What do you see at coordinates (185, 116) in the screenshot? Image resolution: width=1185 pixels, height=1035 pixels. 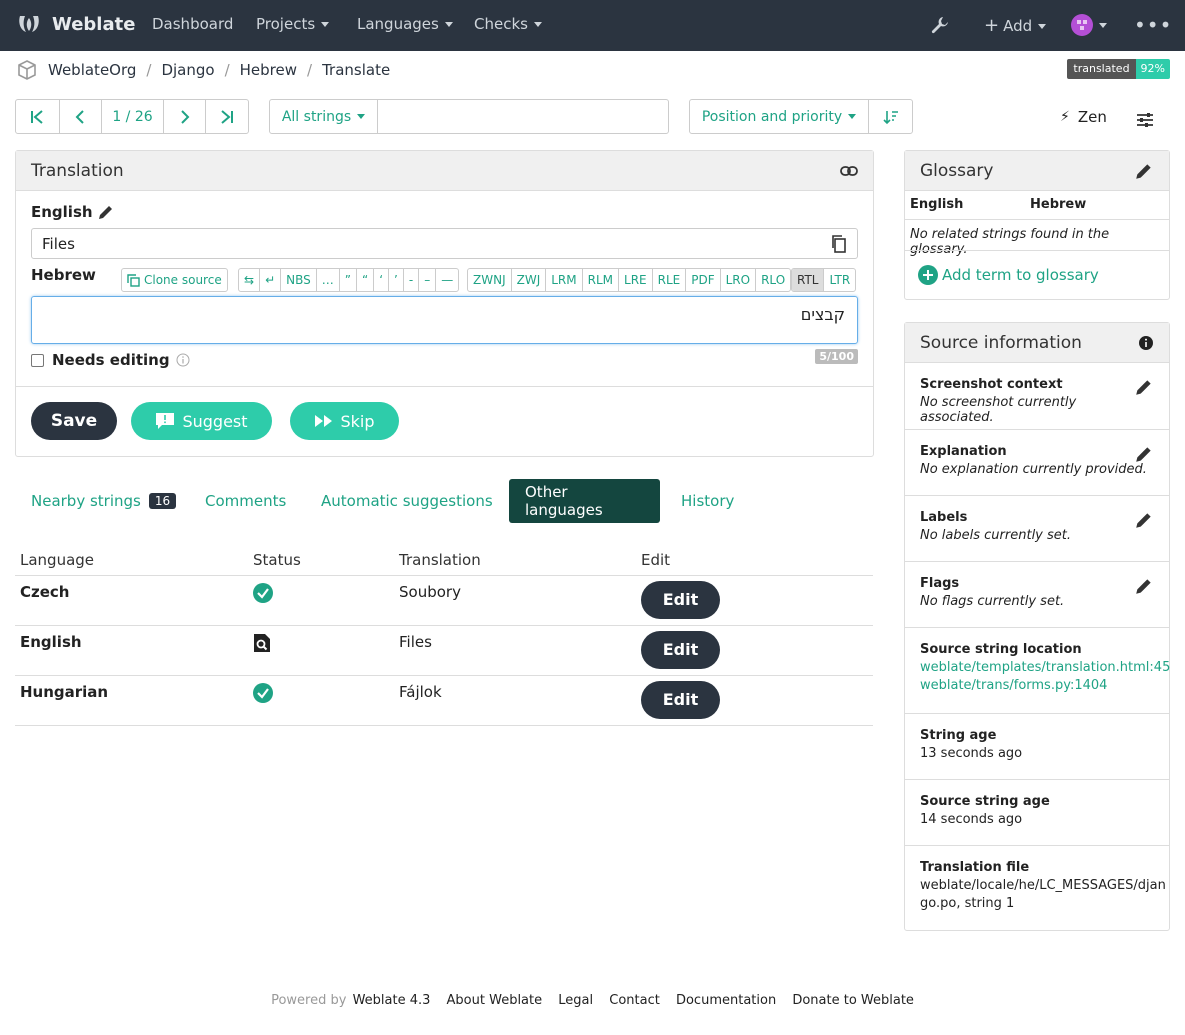 I see `next-string-button` at bounding box center [185, 116].